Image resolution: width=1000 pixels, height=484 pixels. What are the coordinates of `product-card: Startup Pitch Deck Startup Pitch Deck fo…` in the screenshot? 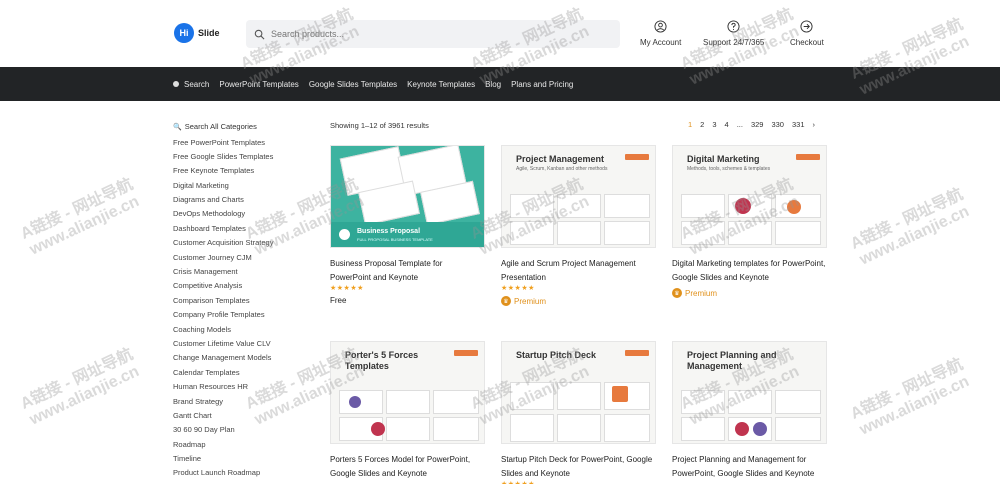 It's located at (578, 412).